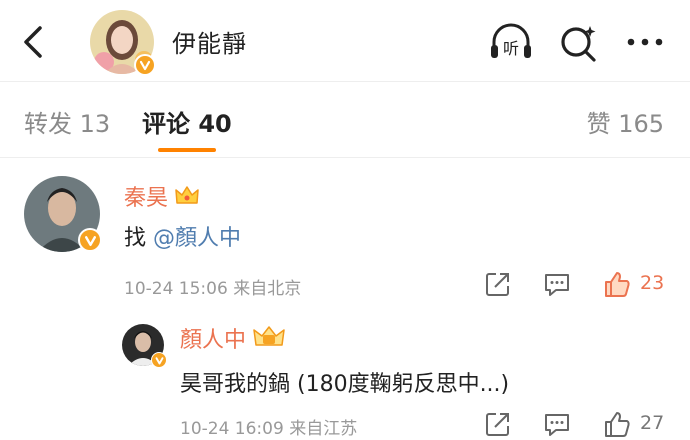 The height and width of the screenshot is (440, 690). What do you see at coordinates (67, 121) in the screenshot?
I see `tab-repost: 转发 13` at bounding box center [67, 121].